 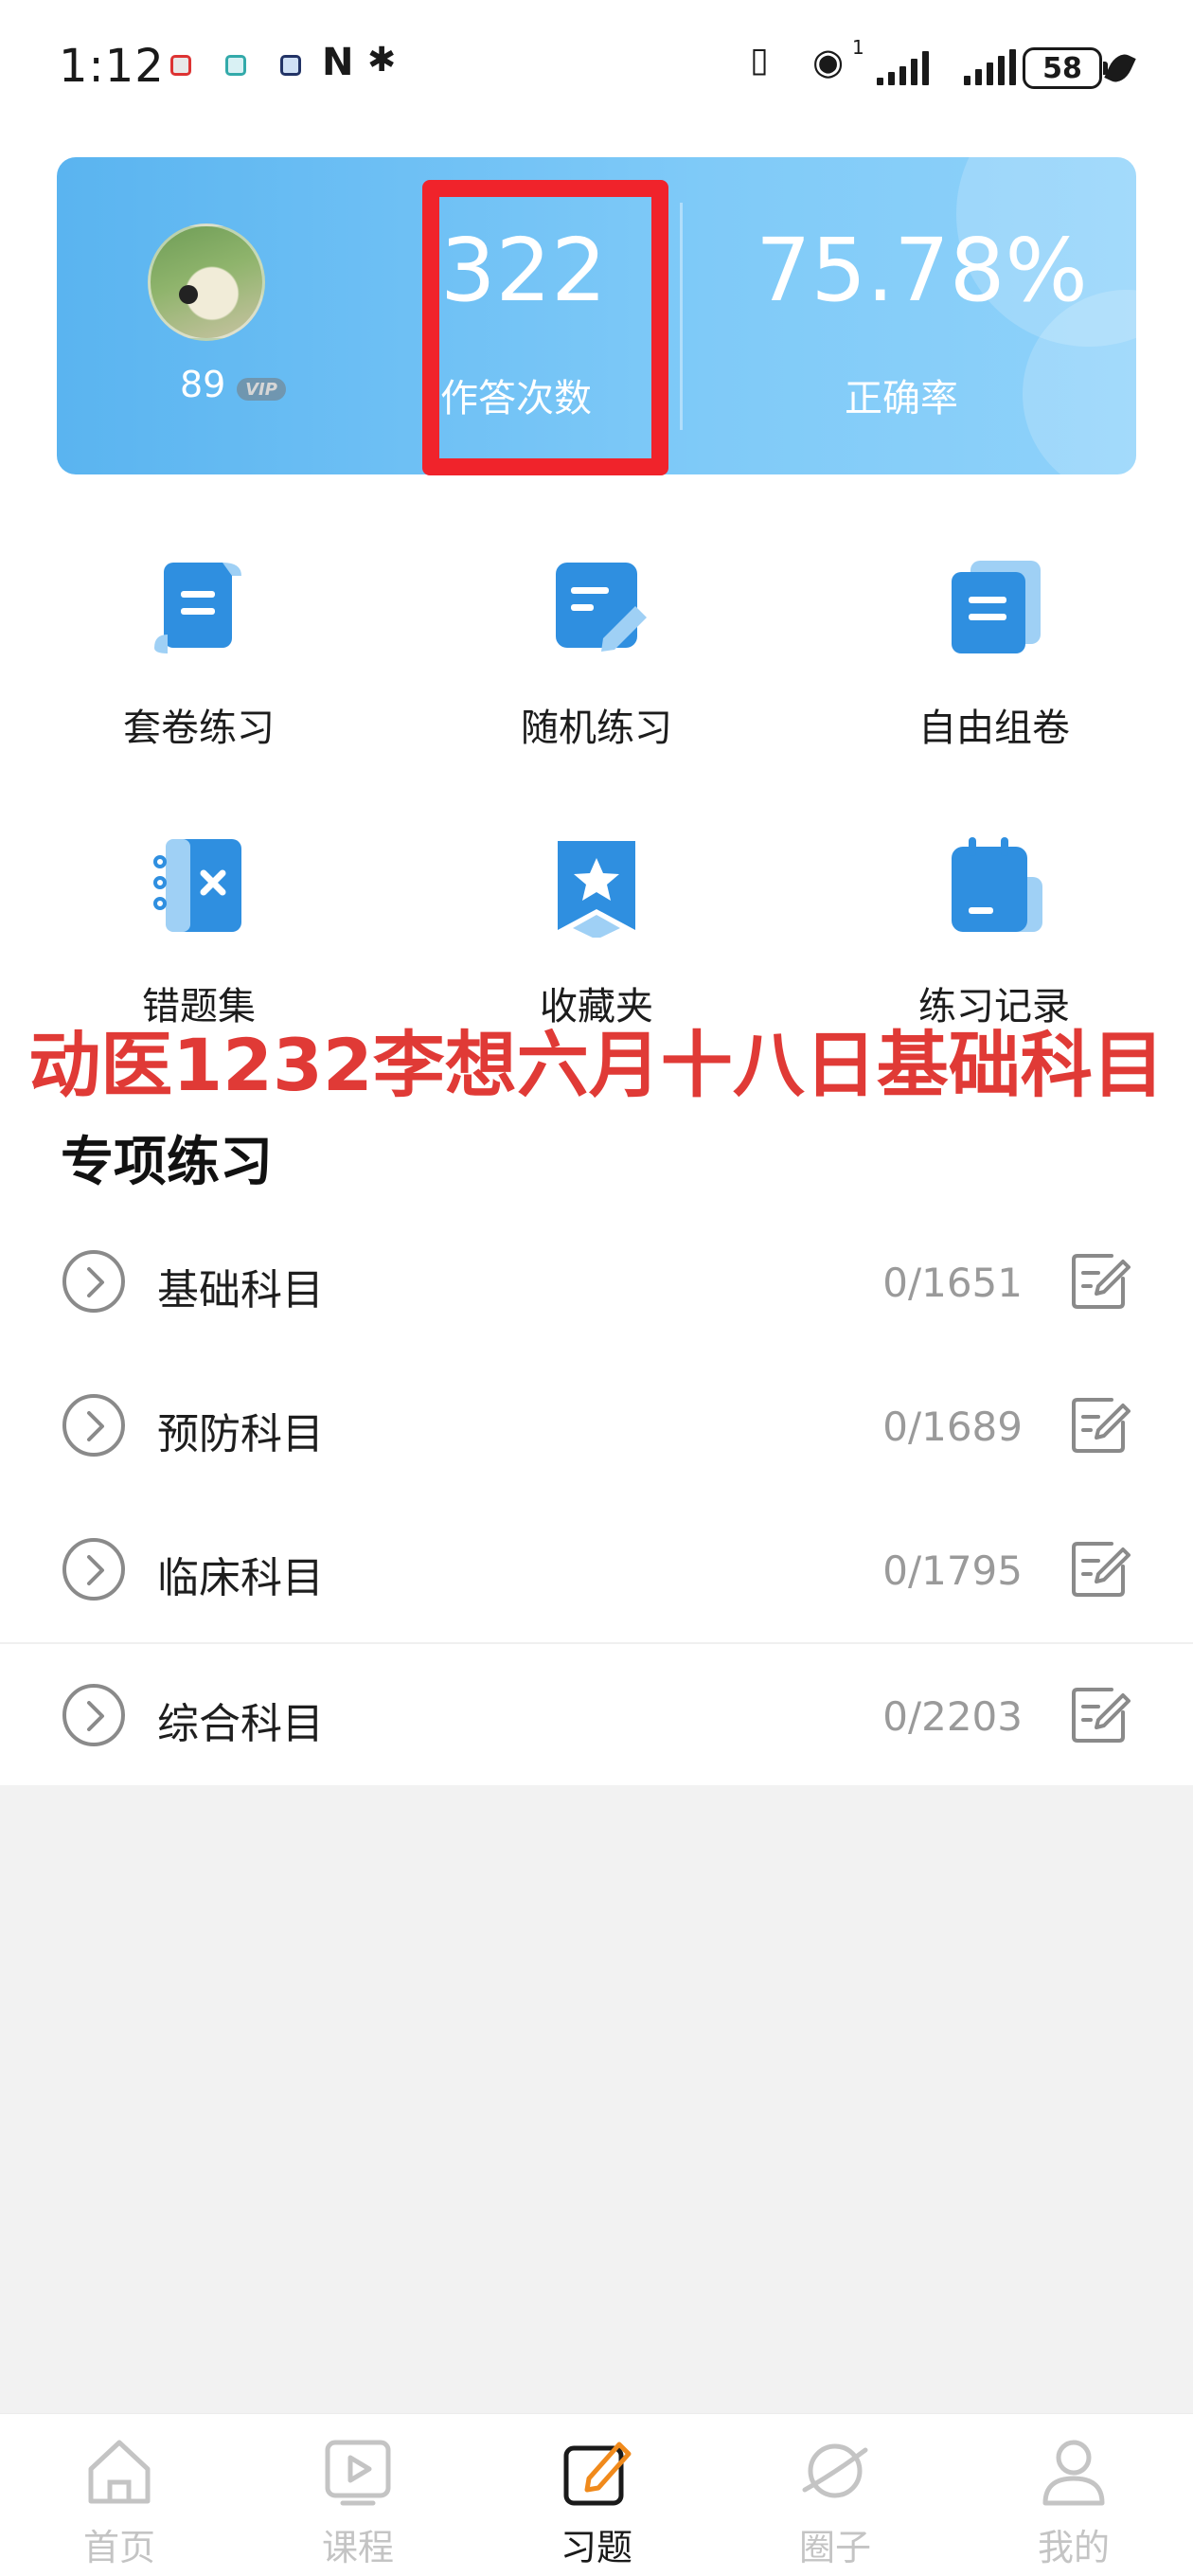 What do you see at coordinates (199, 937) in the screenshot?
I see `feature-wrong-questions: 错题集` at bounding box center [199, 937].